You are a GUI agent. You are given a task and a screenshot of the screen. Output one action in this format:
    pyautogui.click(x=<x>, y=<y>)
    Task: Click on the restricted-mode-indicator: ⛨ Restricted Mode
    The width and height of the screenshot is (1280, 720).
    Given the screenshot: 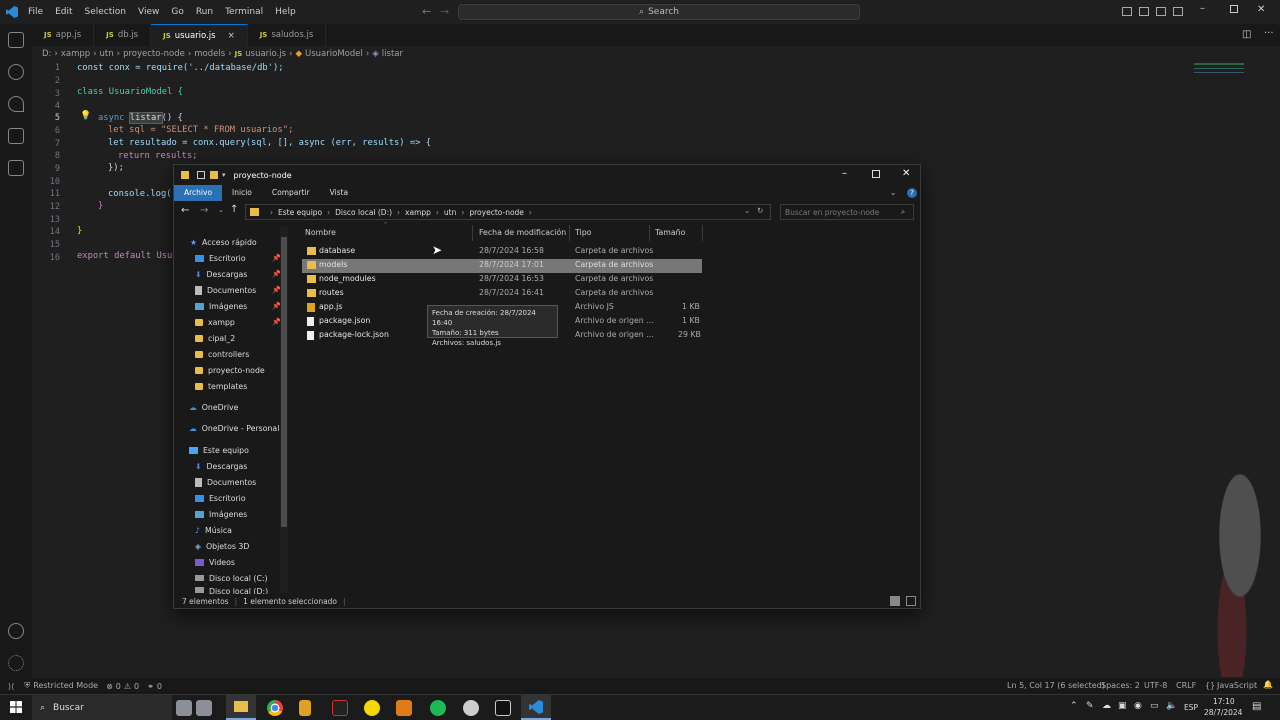 What is the action you would take?
    pyautogui.click(x=61, y=686)
    